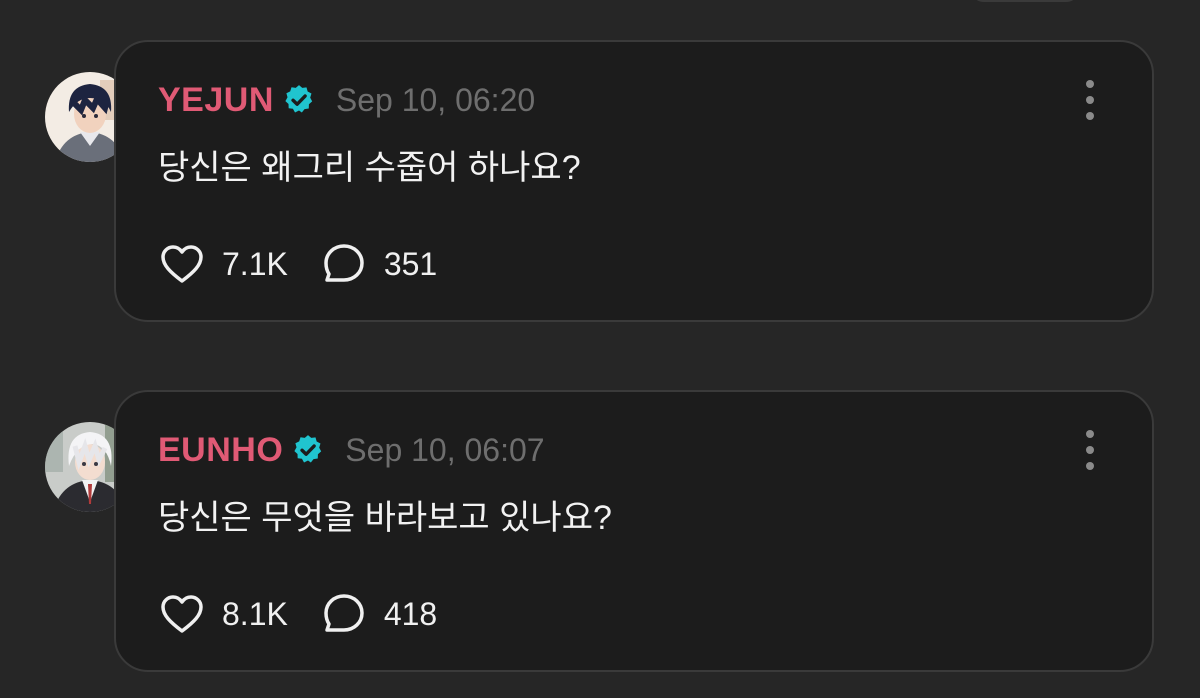 The width and height of the screenshot is (1200, 698). I want to click on like-count: 8.1K, so click(255, 613).